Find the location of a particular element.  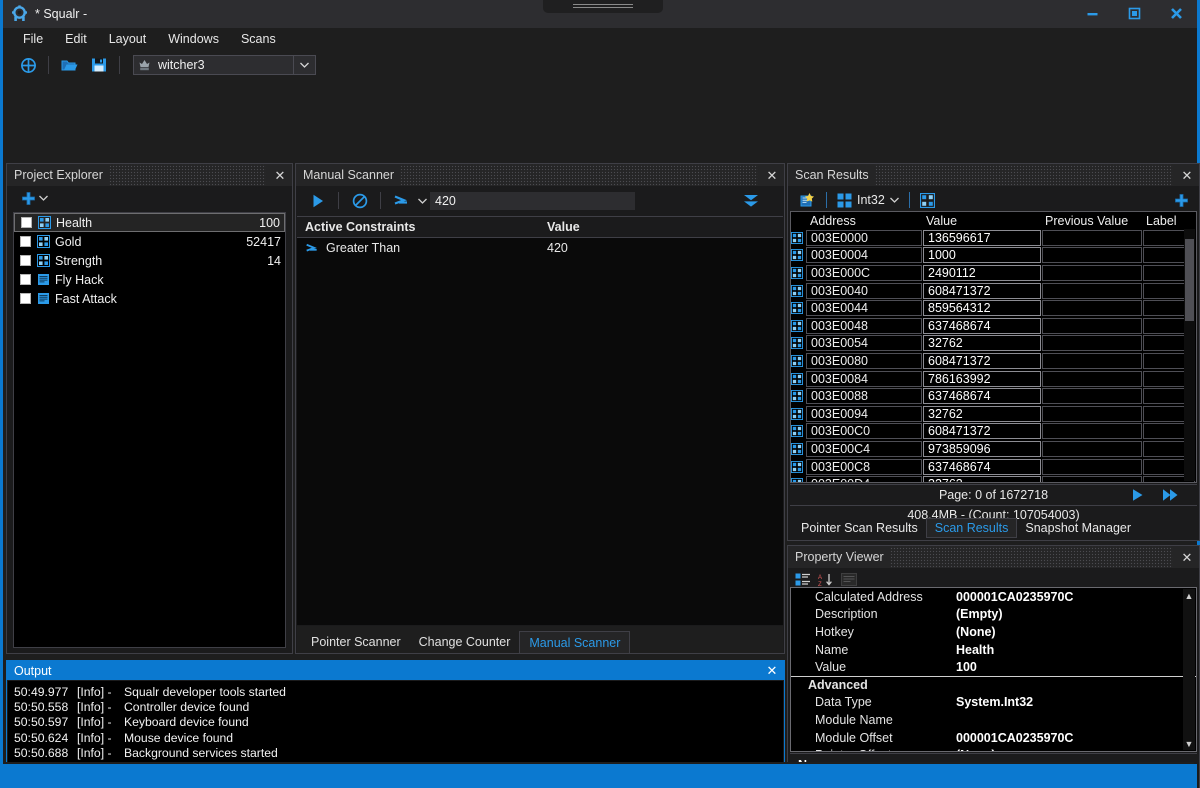

property-row: Module Offset 000001CA0235970C is located at coordinates (993, 738).